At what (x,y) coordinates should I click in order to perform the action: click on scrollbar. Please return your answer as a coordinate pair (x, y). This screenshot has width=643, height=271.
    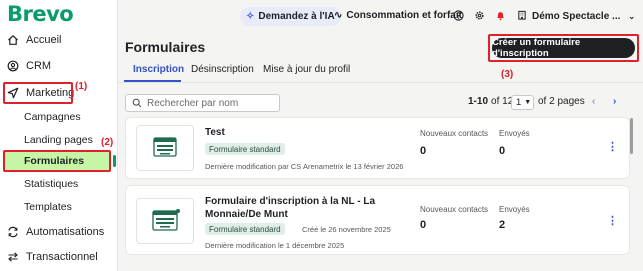
    Looking at the image, I should click on (631, 136).